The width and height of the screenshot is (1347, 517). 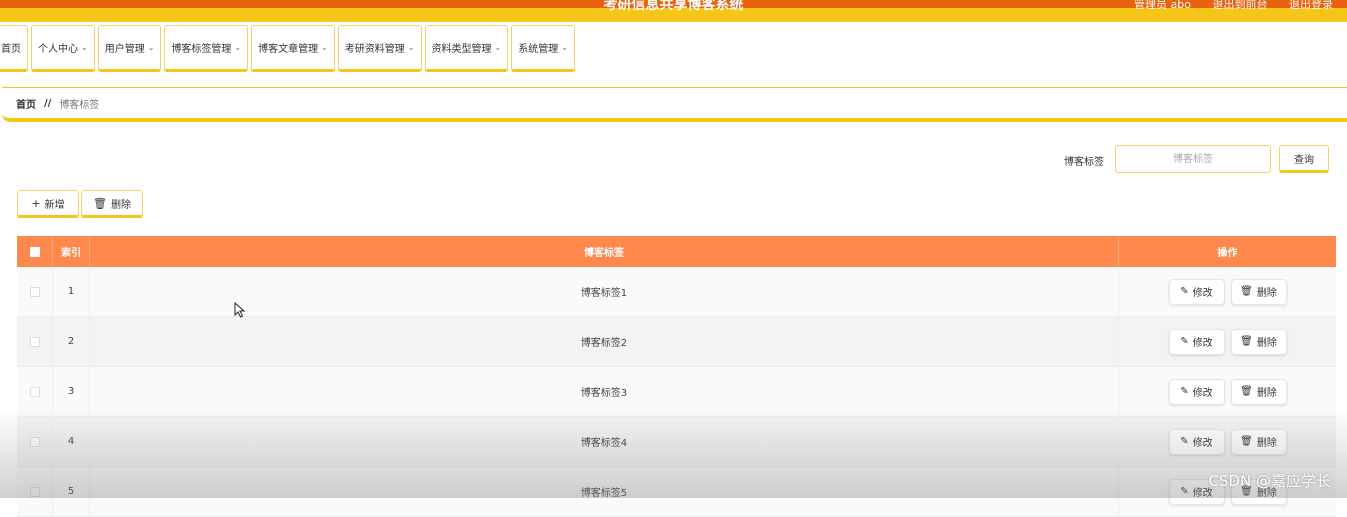 I want to click on table-row: 3 博客标签3 ✎ 修改 🗑 删除, so click(x=676, y=392).